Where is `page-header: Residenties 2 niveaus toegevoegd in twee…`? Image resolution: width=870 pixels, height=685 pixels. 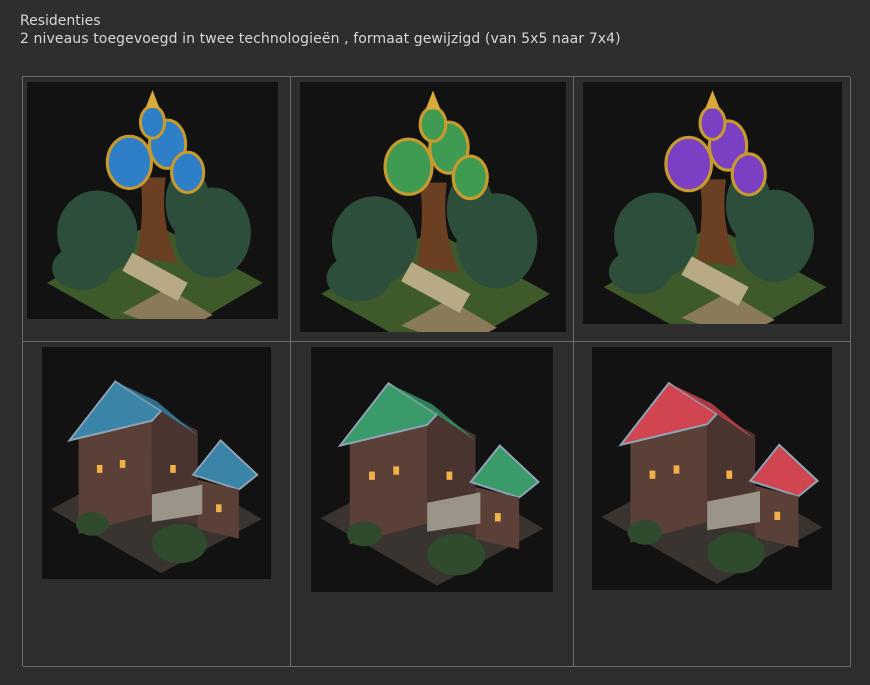 page-header: Residenties 2 niveaus toegevoegd in twee… is located at coordinates (320, 30).